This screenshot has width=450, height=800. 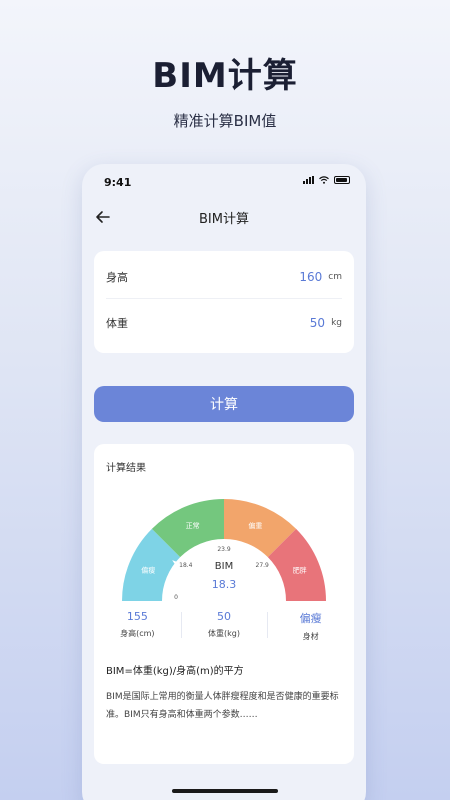 What do you see at coordinates (300, 570) in the screenshot?
I see `gauge-segment-label: 肥胖` at bounding box center [300, 570].